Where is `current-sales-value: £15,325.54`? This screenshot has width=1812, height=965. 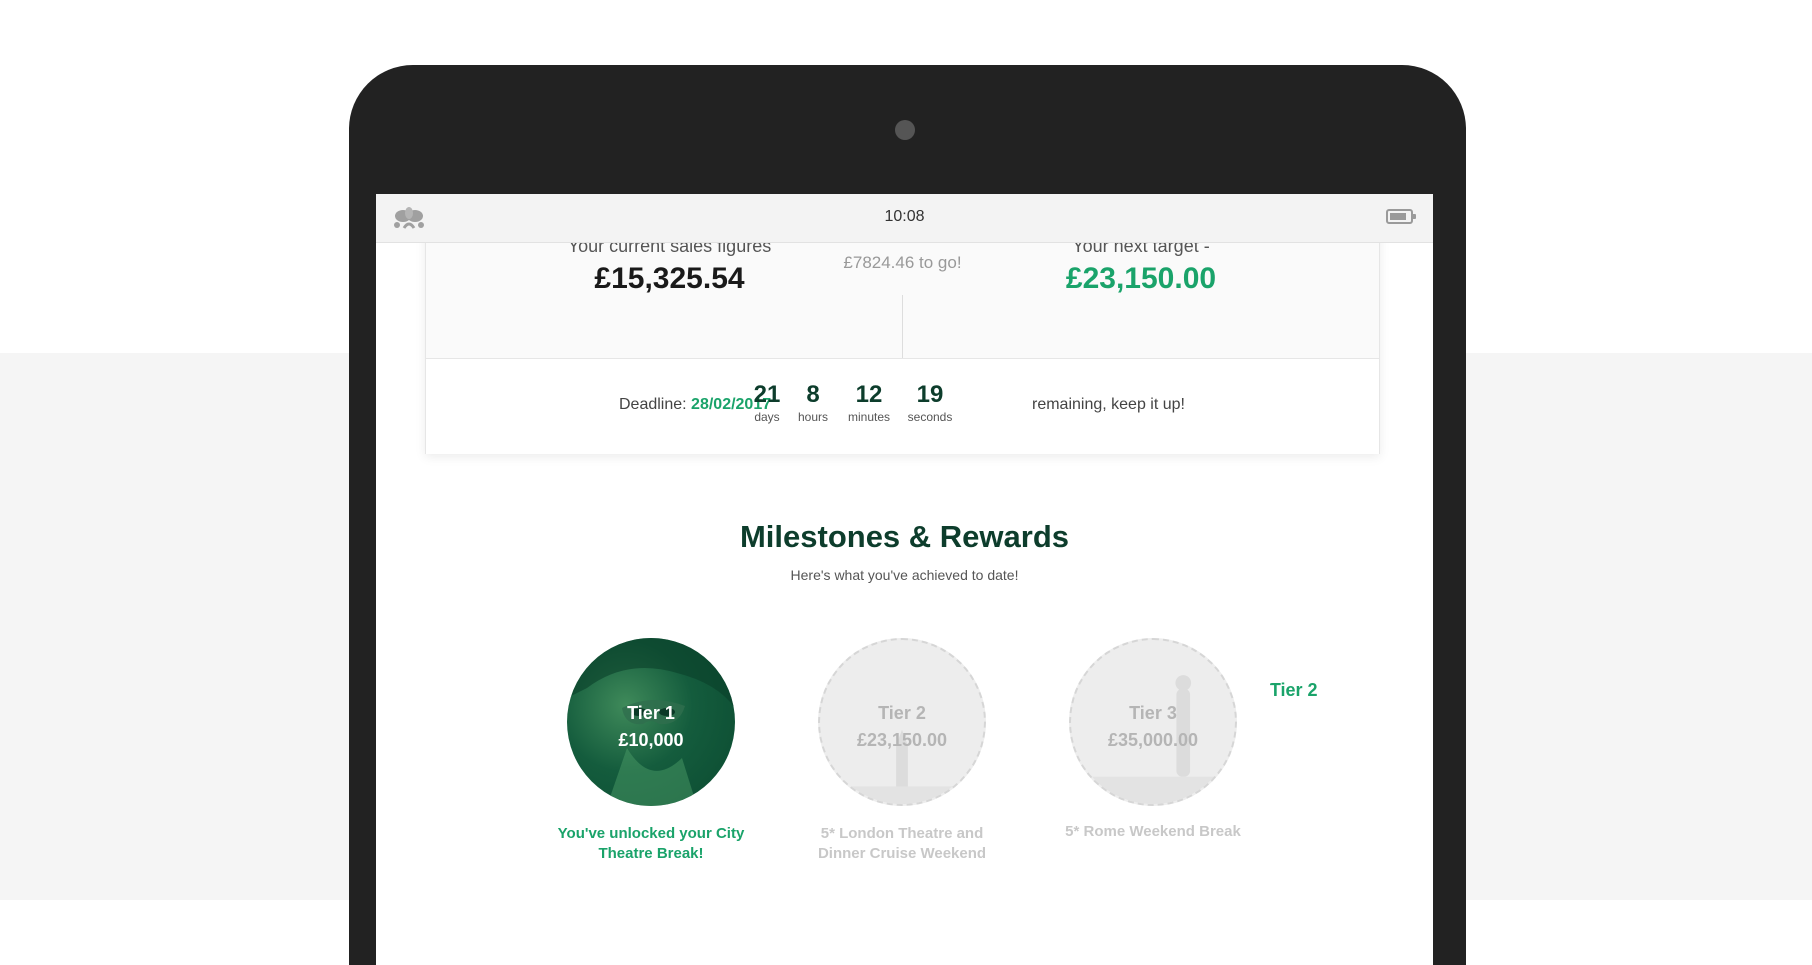 current-sales-value: £15,325.54 is located at coordinates (669, 278).